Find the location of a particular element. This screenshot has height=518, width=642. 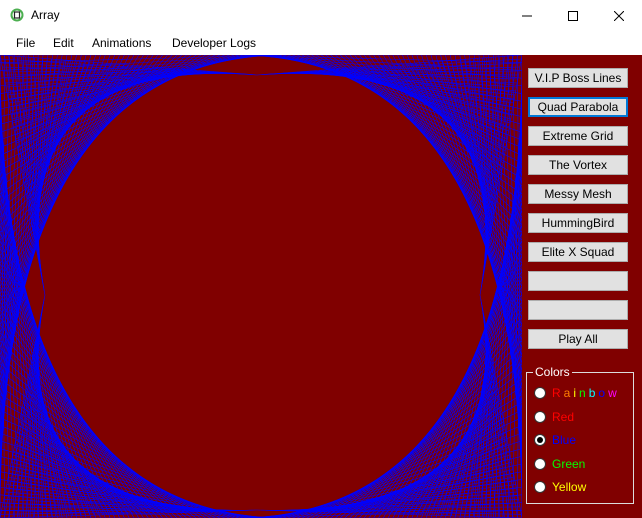

radio-yellow: Yellow is located at coordinates (560, 487).